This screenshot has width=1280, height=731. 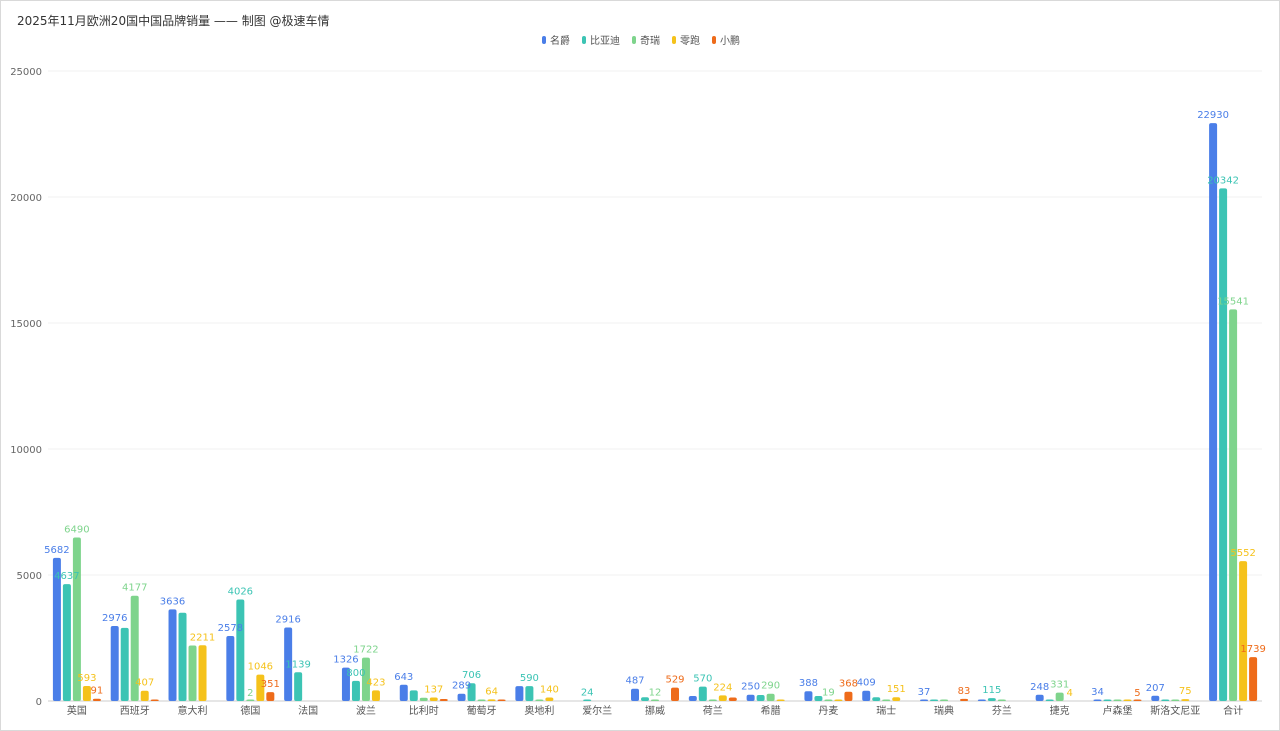 I want to click on data-label: 4026, so click(x=240, y=592).